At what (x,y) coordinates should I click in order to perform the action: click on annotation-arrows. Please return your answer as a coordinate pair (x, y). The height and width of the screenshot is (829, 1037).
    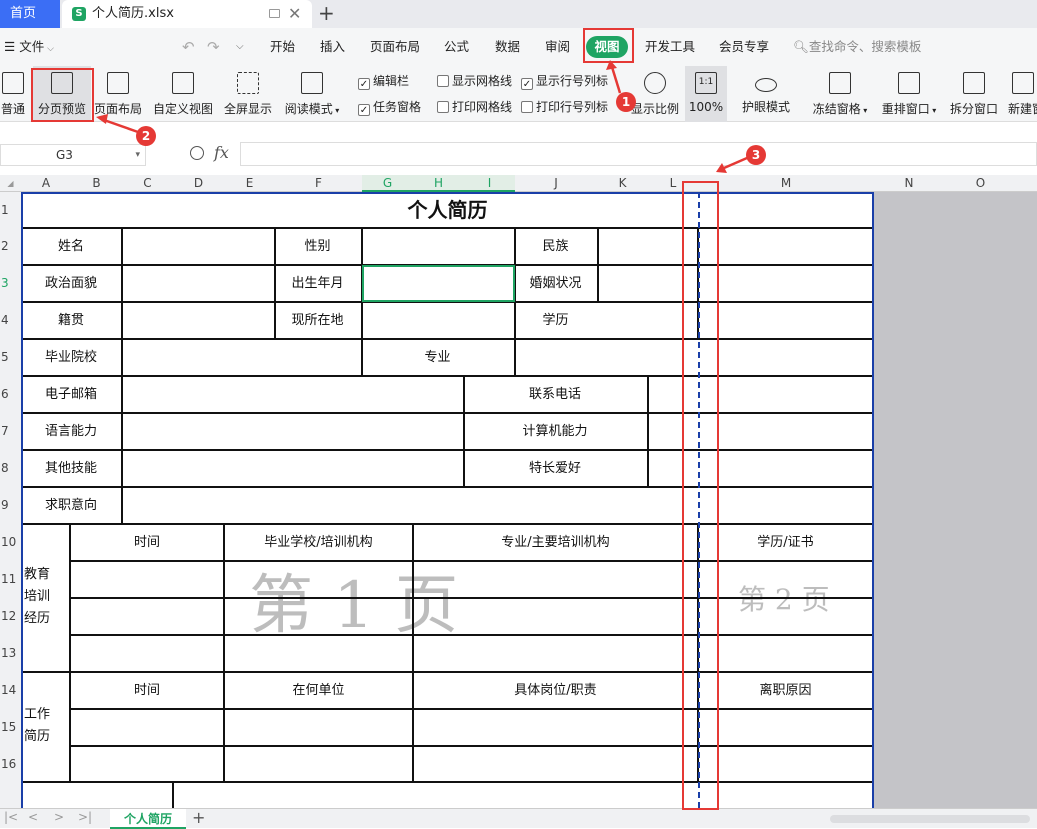
    Looking at the image, I should click on (422, 116).